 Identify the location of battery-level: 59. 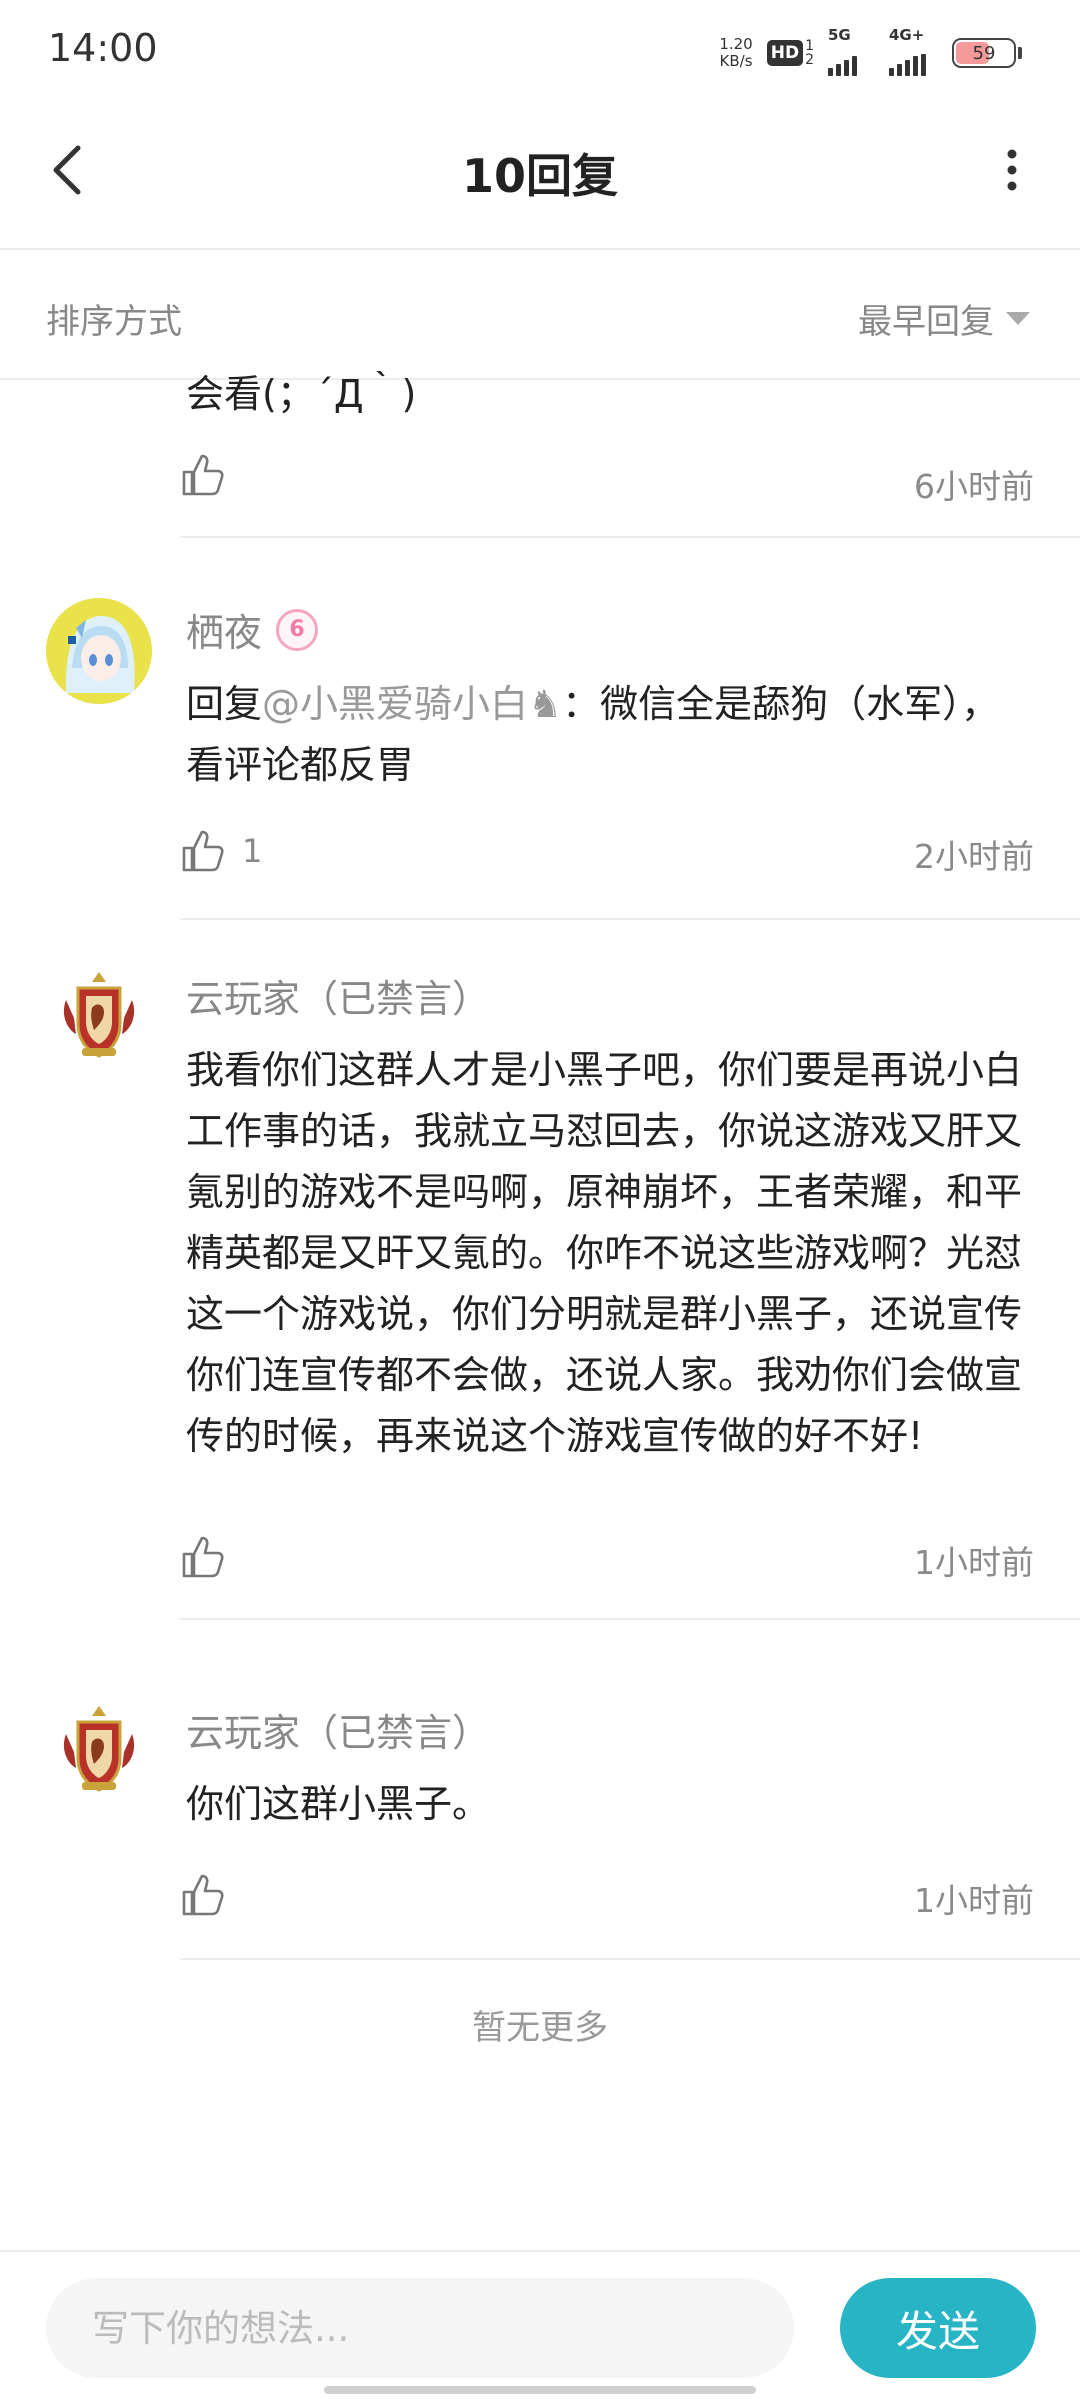
(984, 53).